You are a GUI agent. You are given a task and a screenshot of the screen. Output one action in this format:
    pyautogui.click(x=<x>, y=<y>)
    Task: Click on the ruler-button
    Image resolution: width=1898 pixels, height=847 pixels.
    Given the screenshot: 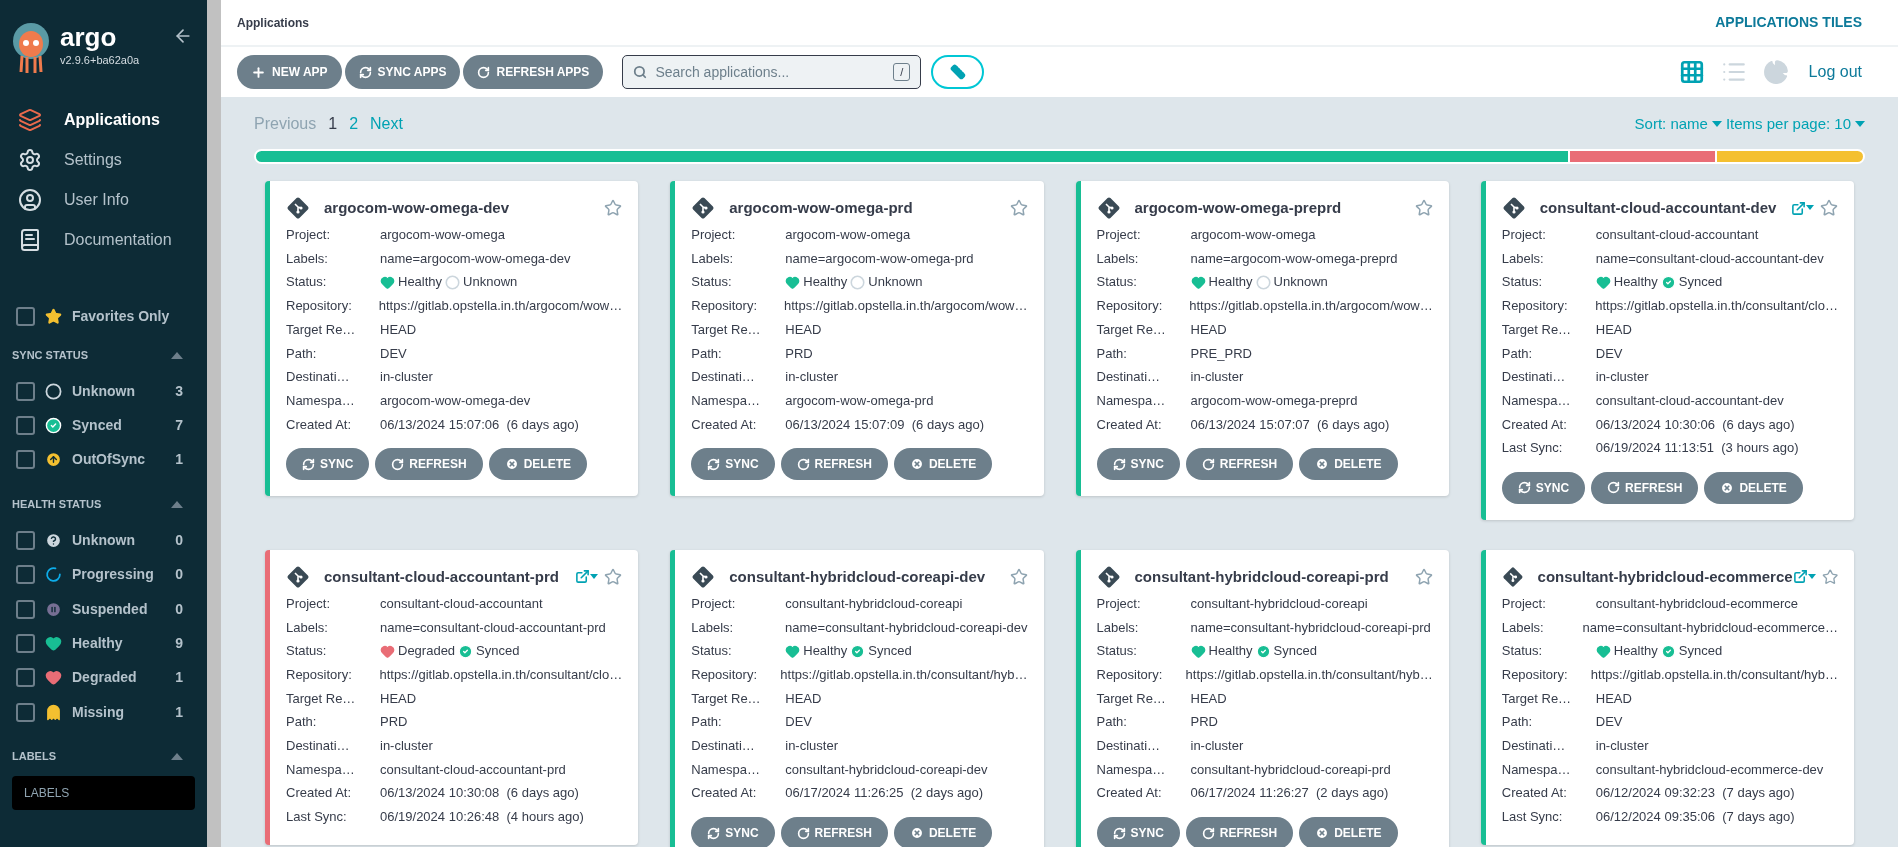 What is the action you would take?
    pyautogui.click(x=958, y=72)
    